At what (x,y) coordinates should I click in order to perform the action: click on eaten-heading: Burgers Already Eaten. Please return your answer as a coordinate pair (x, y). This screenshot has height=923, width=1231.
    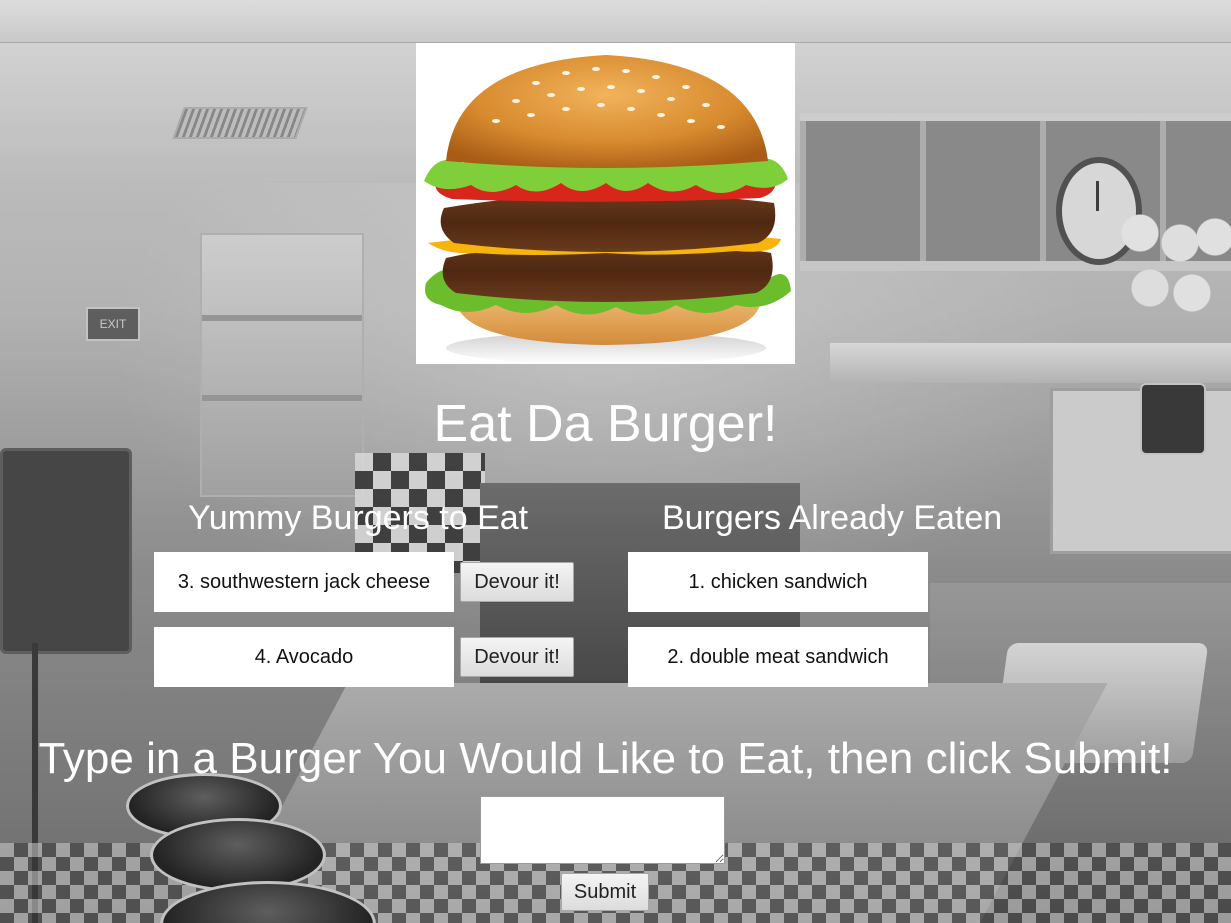
    Looking at the image, I should click on (832, 518).